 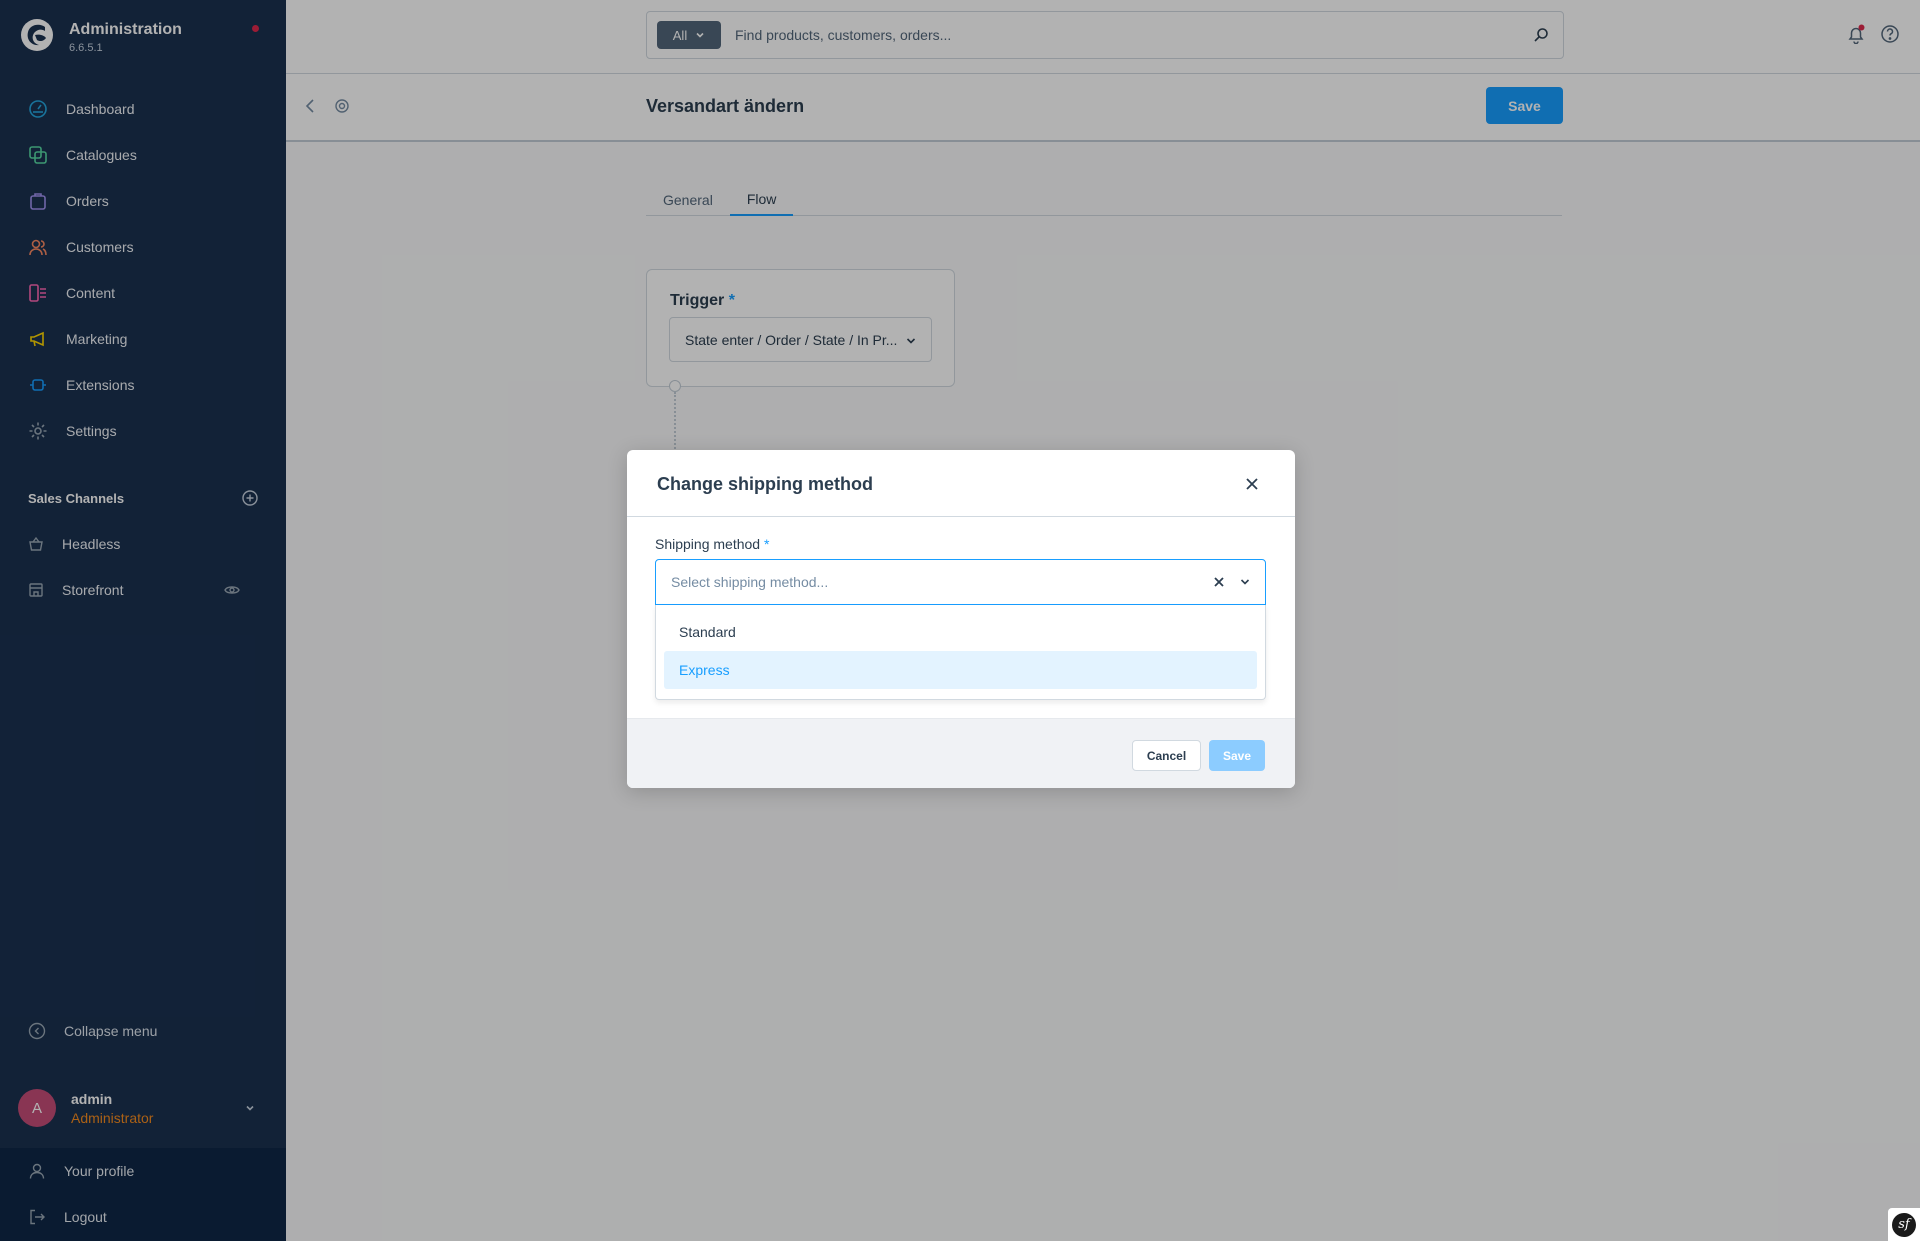 I want to click on symfony-logo-icon: sf, so click(x=1904, y=1224).